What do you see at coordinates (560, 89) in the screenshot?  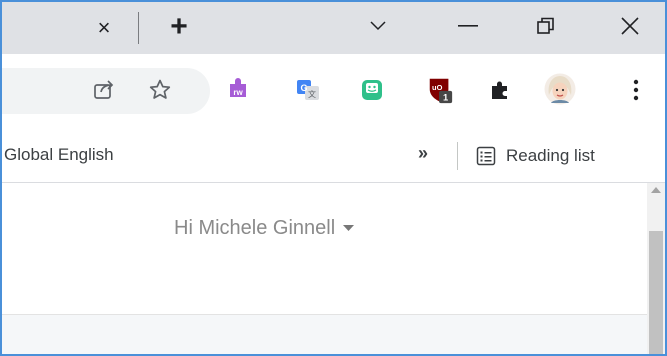 I see `profile-avatar` at bounding box center [560, 89].